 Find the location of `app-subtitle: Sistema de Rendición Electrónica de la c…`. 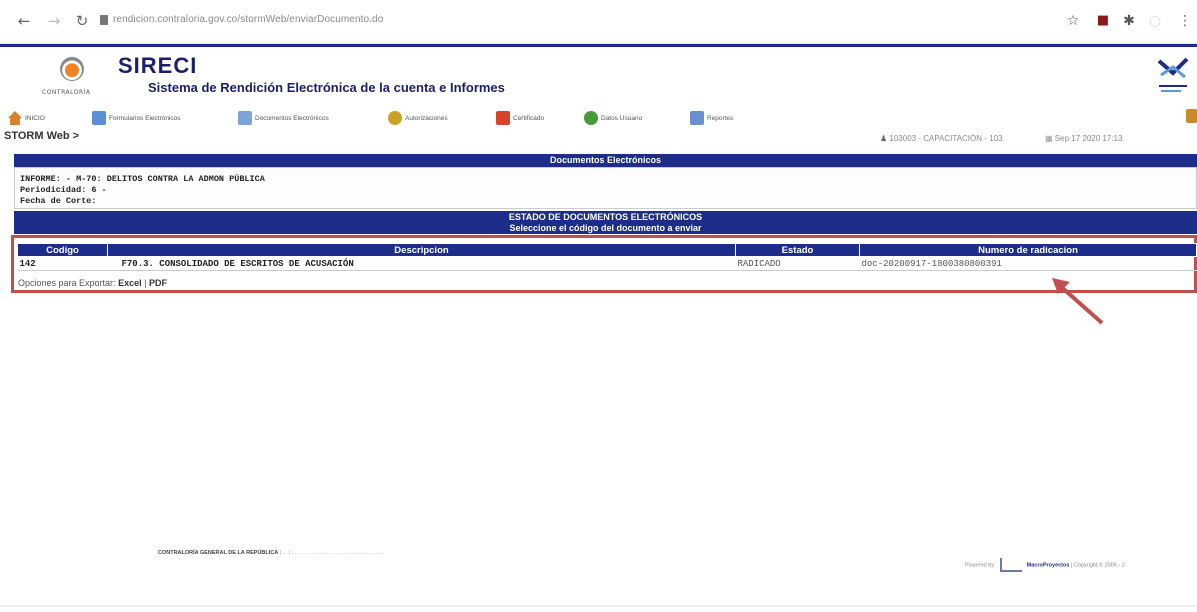

app-subtitle: Sistema de Rendición Electrónica de la c… is located at coordinates (326, 87).